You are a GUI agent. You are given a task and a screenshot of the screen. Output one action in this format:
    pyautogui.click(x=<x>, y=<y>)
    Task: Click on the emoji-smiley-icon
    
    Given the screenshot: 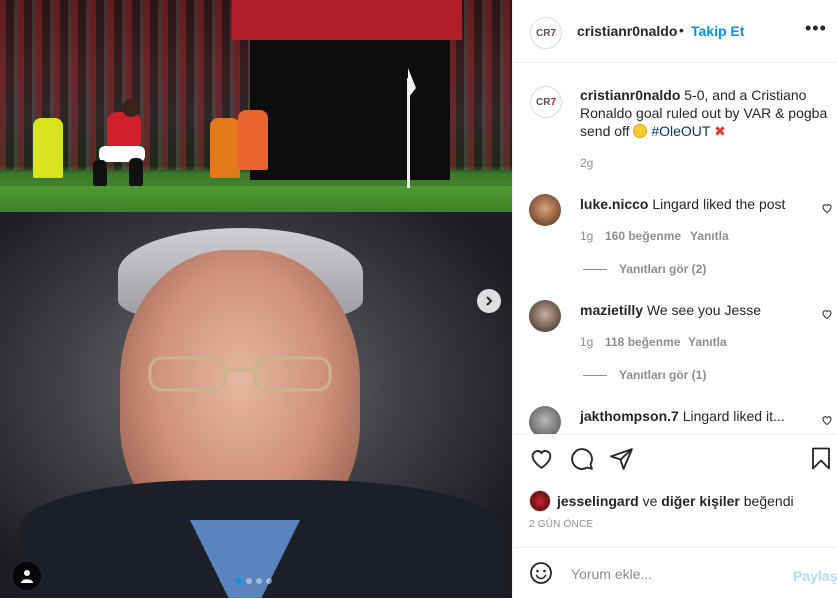 What is the action you would take?
    pyautogui.click(x=541, y=573)
    